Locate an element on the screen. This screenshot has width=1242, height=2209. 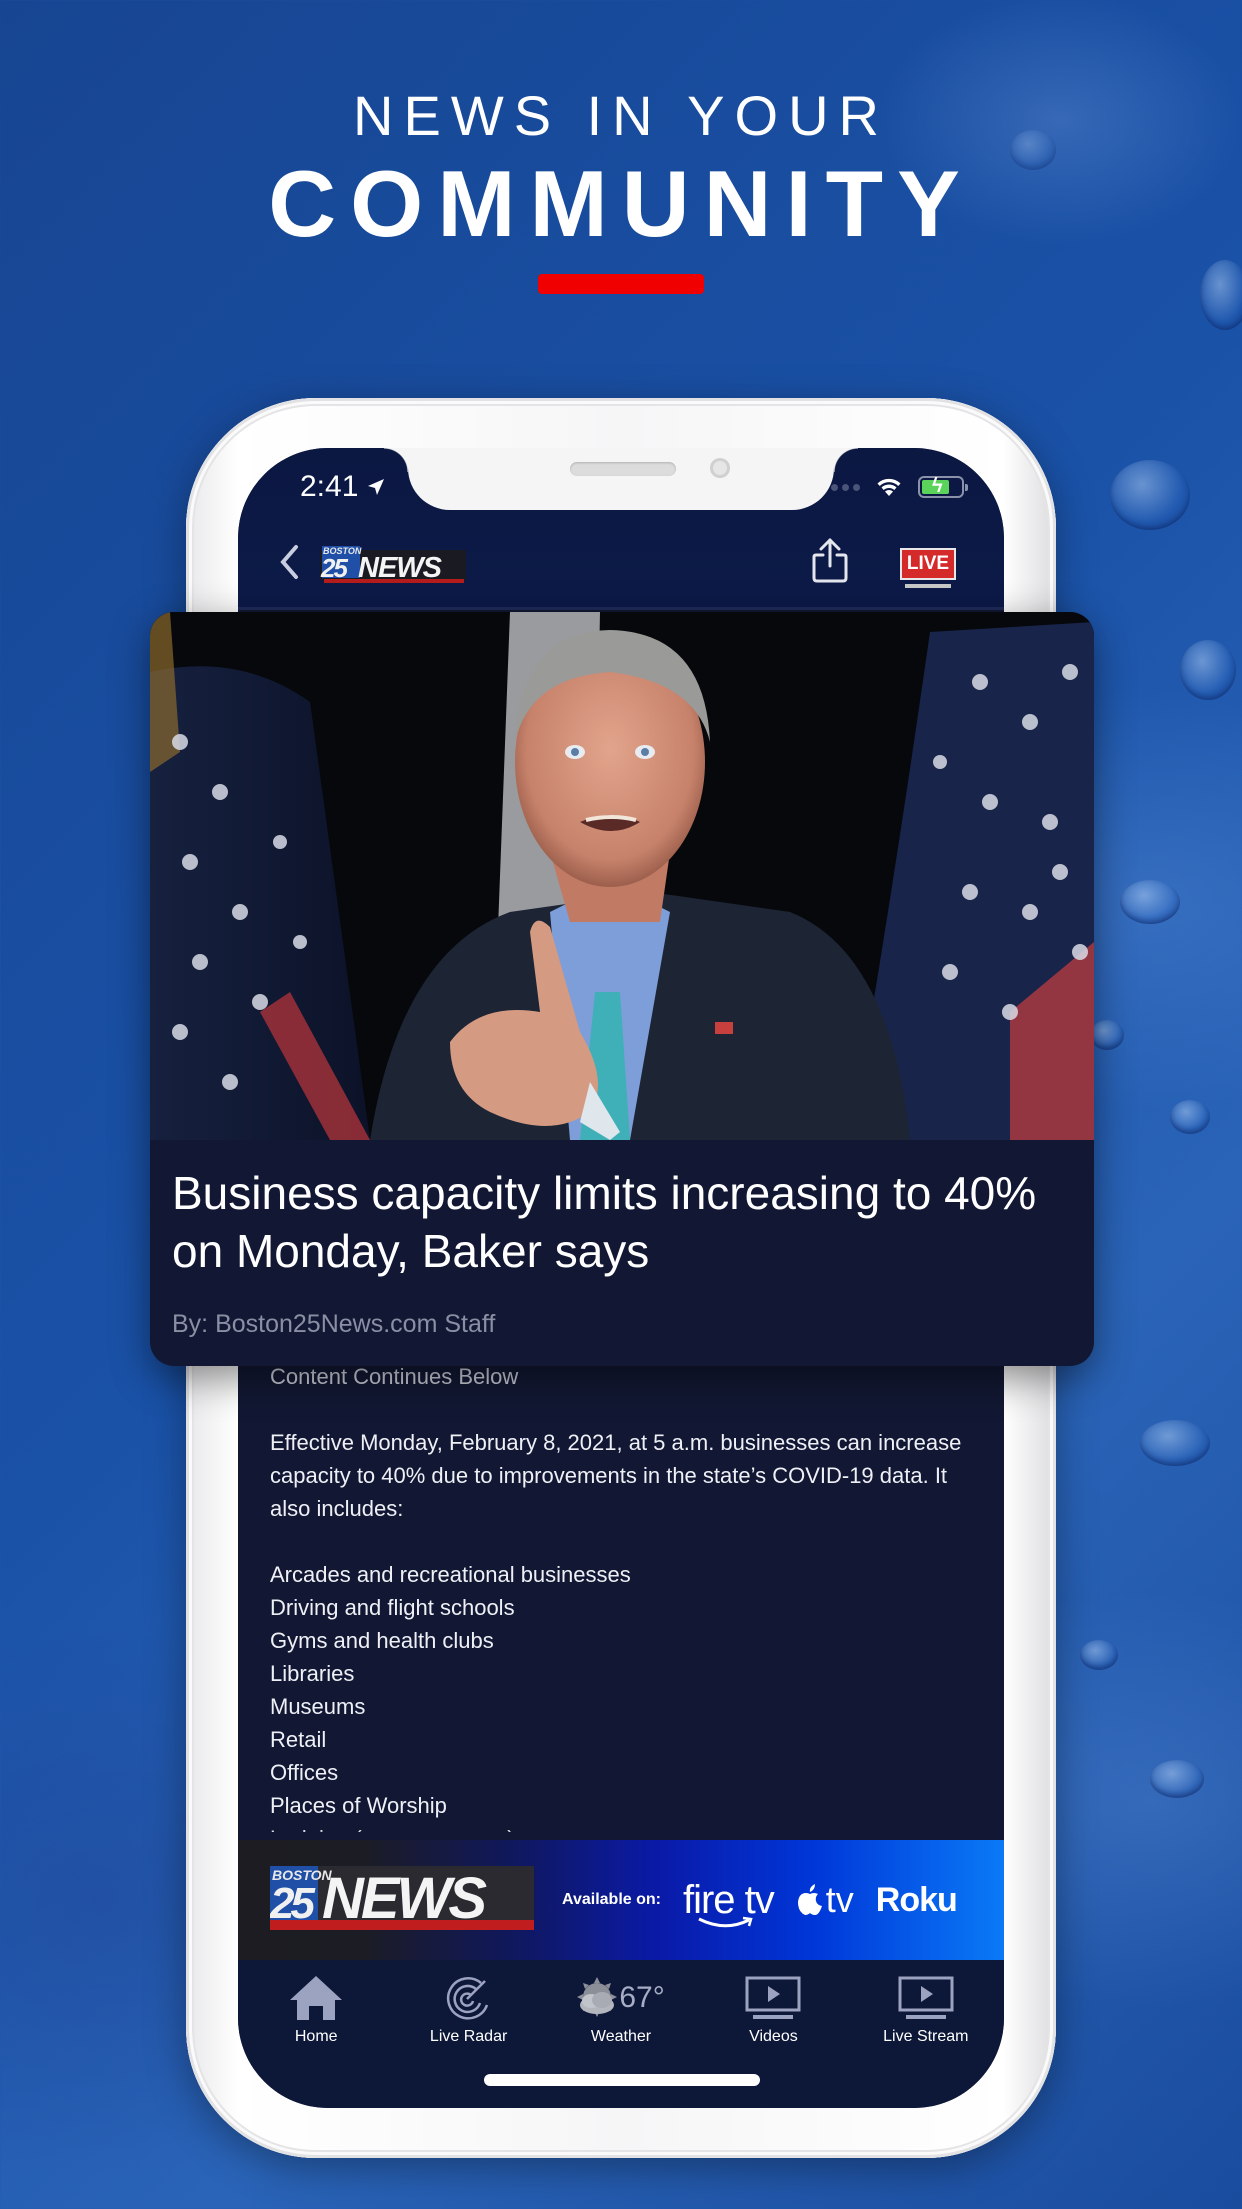
roku-logo: Roku is located at coordinates (916, 1899).